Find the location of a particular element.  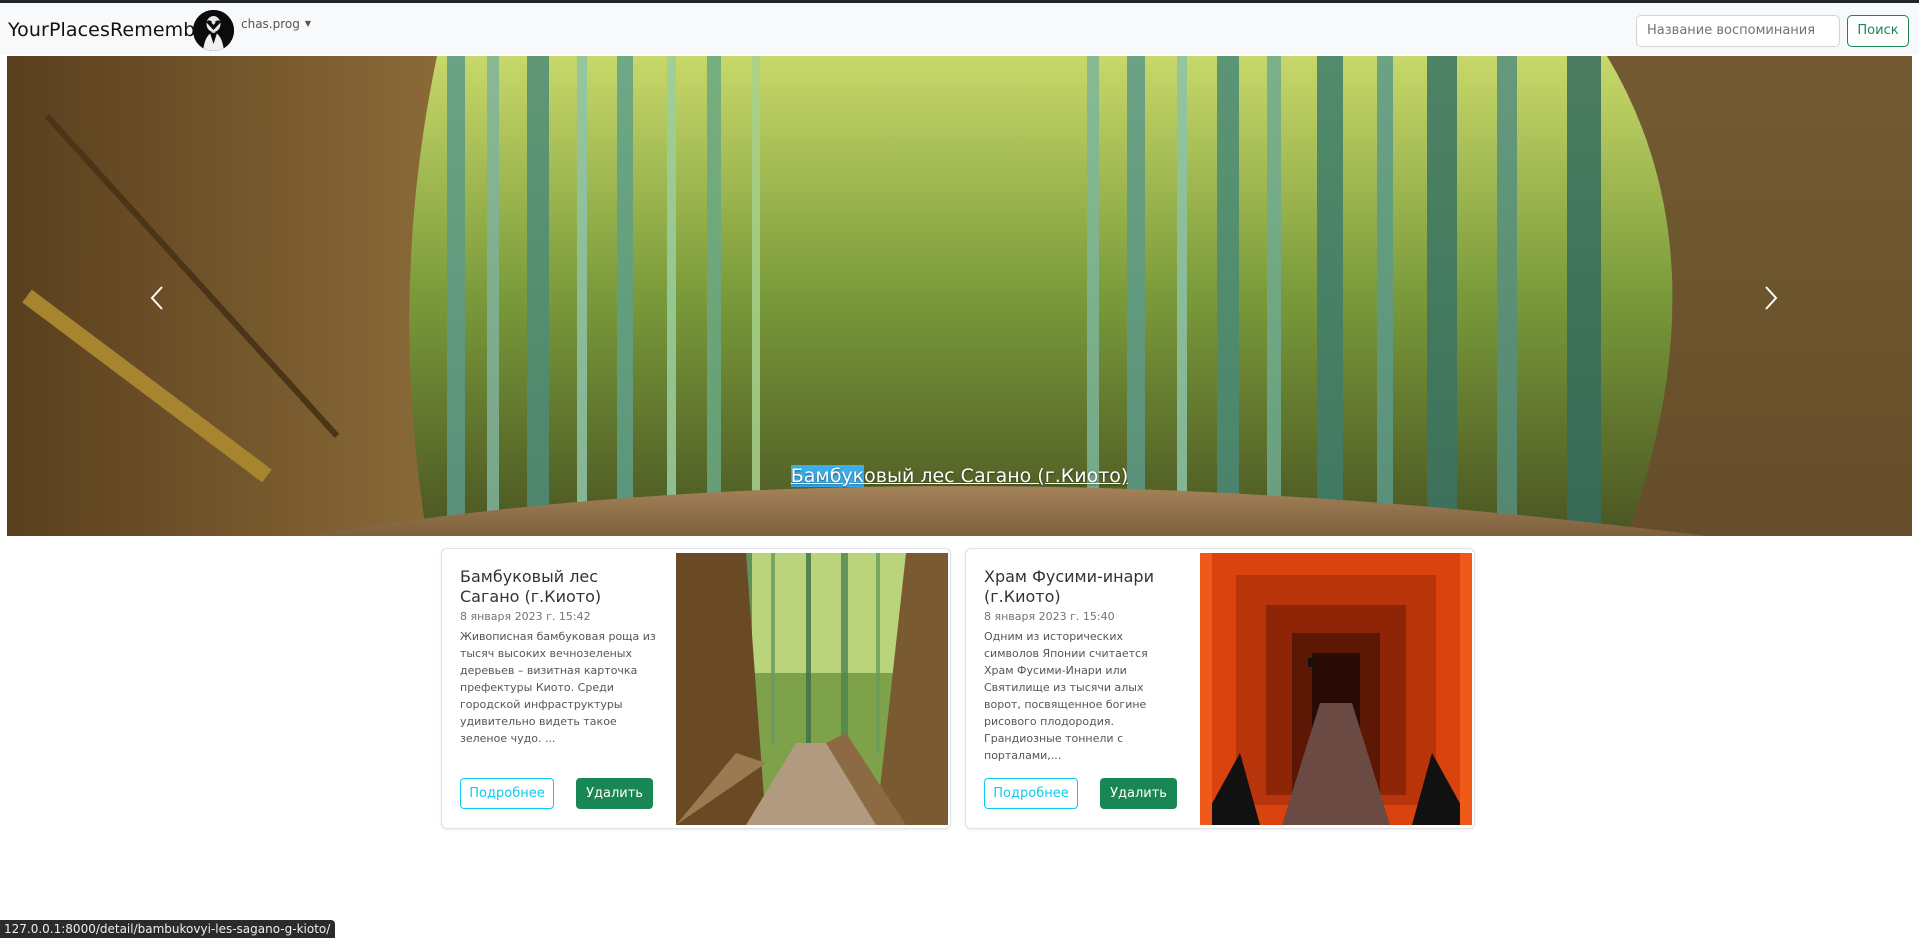

chevron-left-icon is located at coordinates (156, 298).